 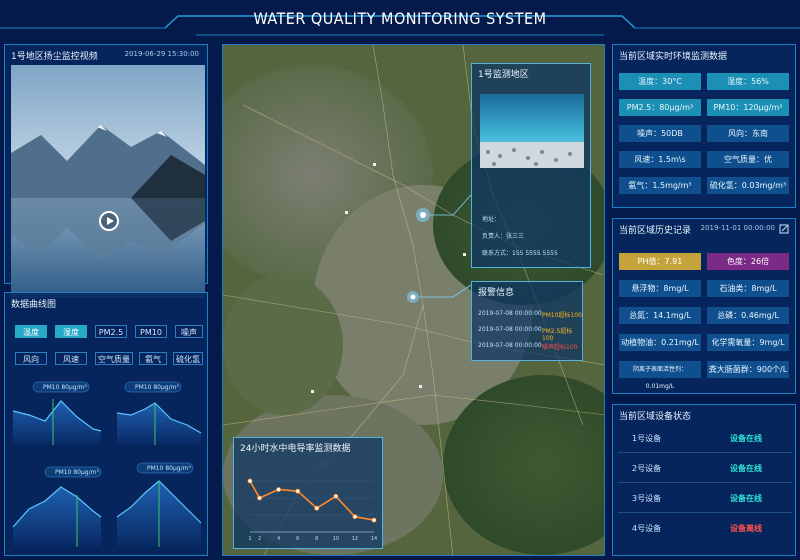 I want to click on alarm-time-1: 2019-07-08 00:00:00, so click(x=510, y=313).